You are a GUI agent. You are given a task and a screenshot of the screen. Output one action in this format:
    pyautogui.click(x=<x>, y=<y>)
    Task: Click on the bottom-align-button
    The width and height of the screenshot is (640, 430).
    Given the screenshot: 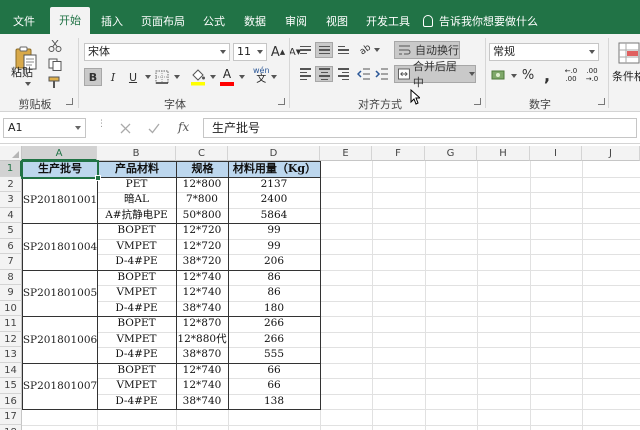 What is the action you would take?
    pyautogui.click(x=343, y=50)
    